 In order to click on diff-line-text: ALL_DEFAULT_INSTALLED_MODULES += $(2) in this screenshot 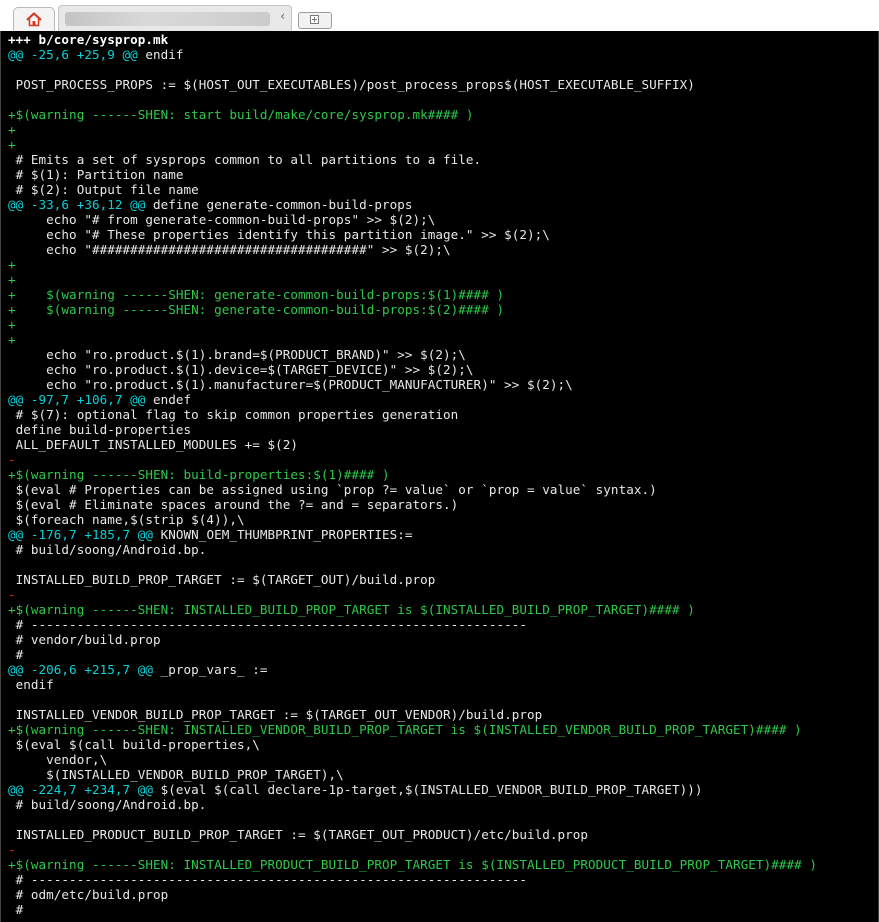, I will do `click(153, 444)`.